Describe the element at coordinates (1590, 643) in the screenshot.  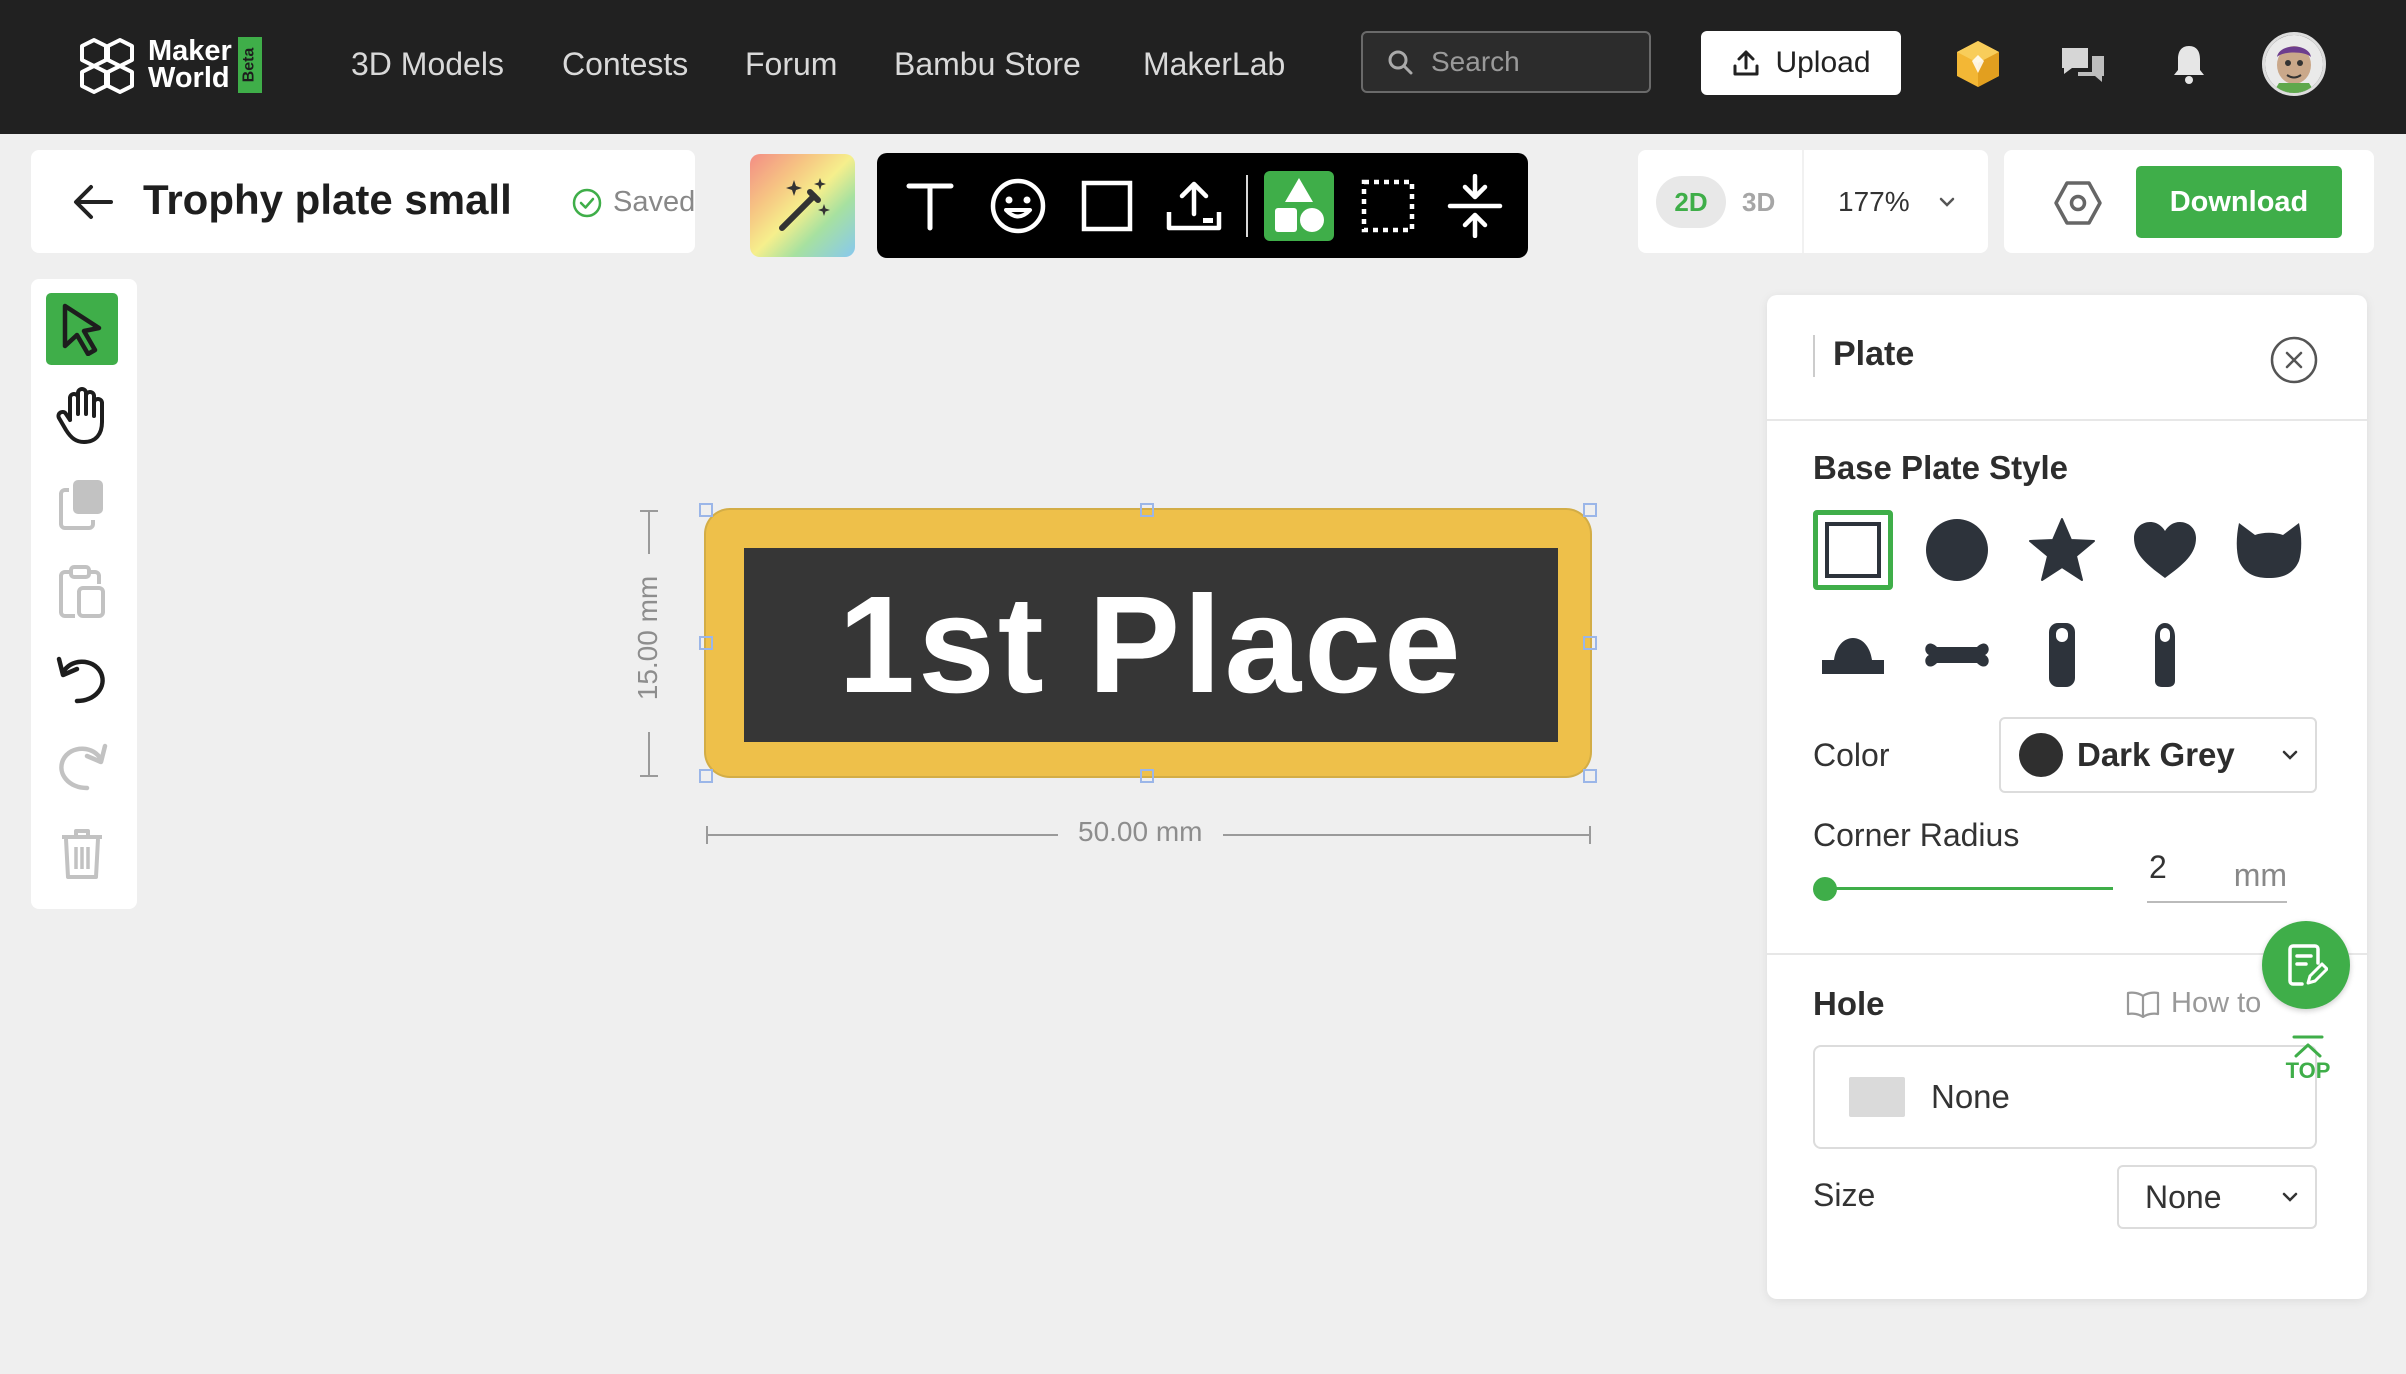
I see `resize-handle-right` at that location.